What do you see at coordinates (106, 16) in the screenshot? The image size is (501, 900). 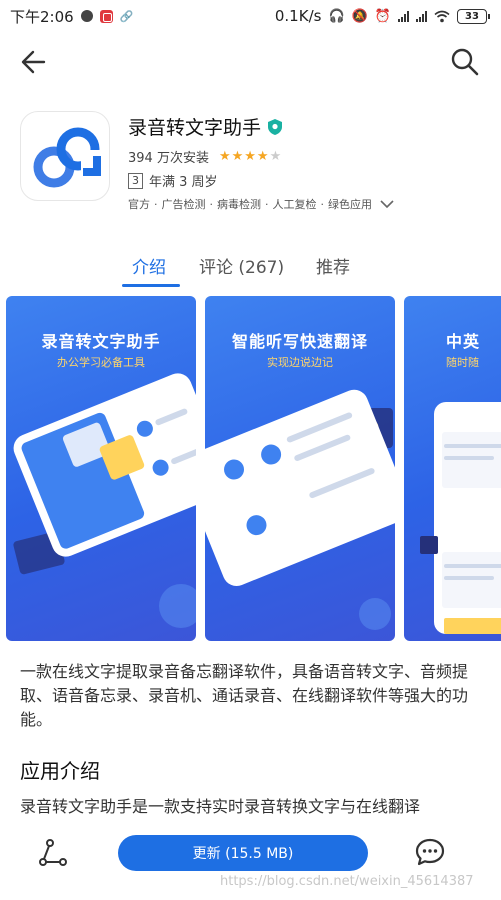 I see `app-notification-icon` at bounding box center [106, 16].